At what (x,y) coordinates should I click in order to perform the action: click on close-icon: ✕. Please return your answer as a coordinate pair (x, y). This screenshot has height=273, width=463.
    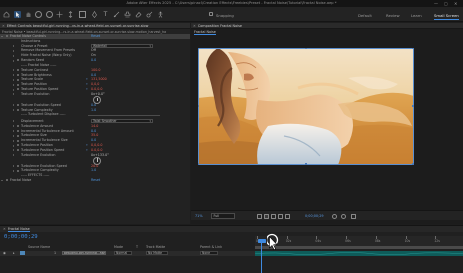
    Looking at the image, I should click on (455, 3).